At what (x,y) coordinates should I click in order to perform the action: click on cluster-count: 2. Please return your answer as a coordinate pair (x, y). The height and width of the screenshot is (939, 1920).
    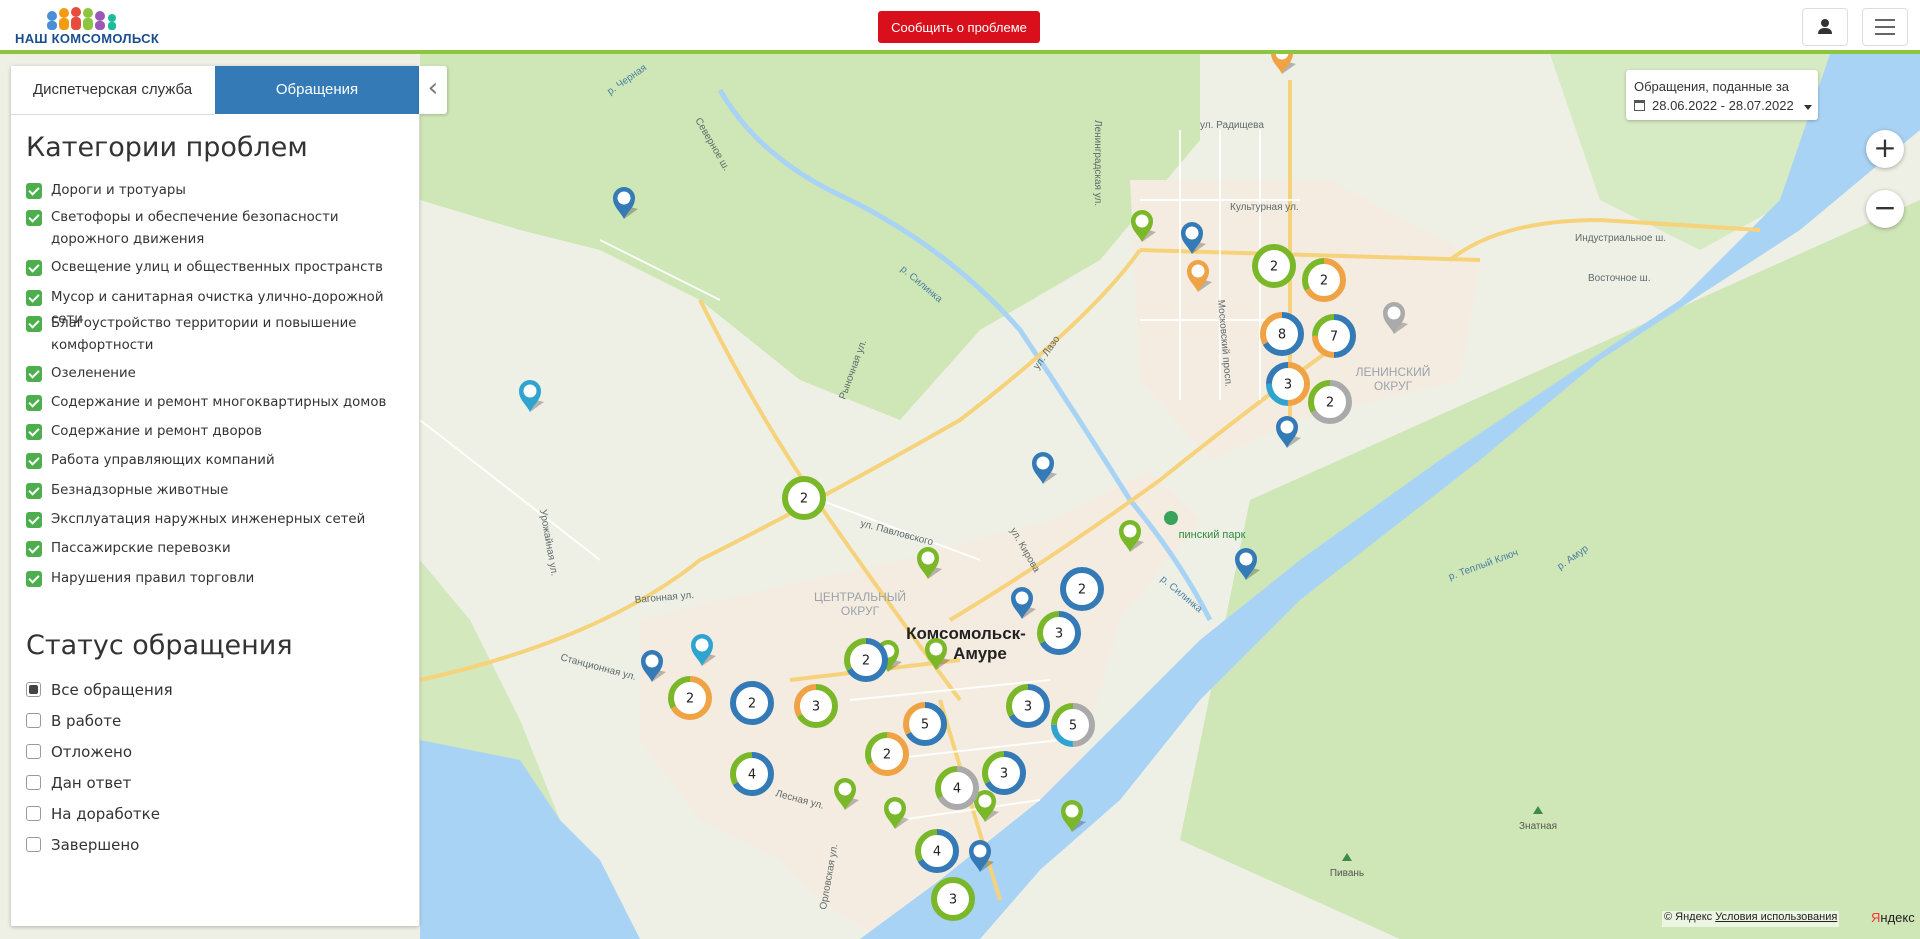
    Looking at the image, I should click on (866, 661).